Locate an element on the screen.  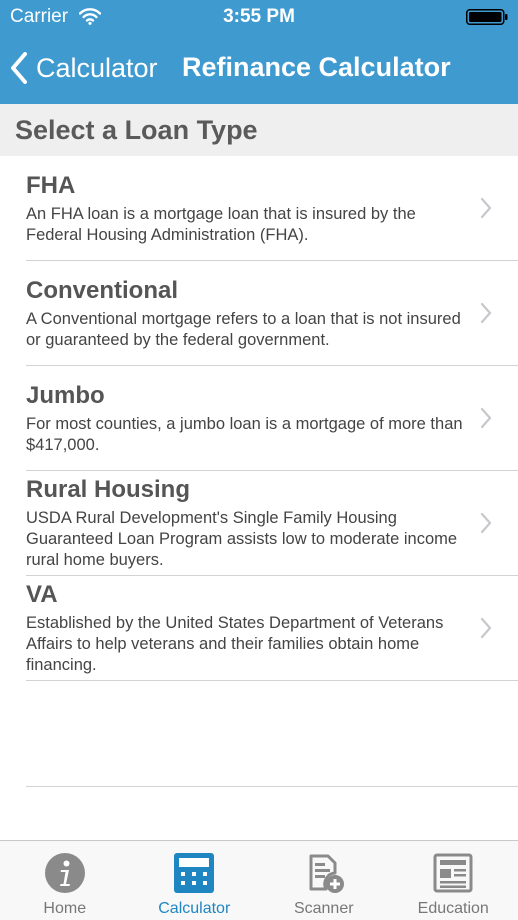
tab-bar: Home Calculator Scanner Education is located at coordinates (259, 880).